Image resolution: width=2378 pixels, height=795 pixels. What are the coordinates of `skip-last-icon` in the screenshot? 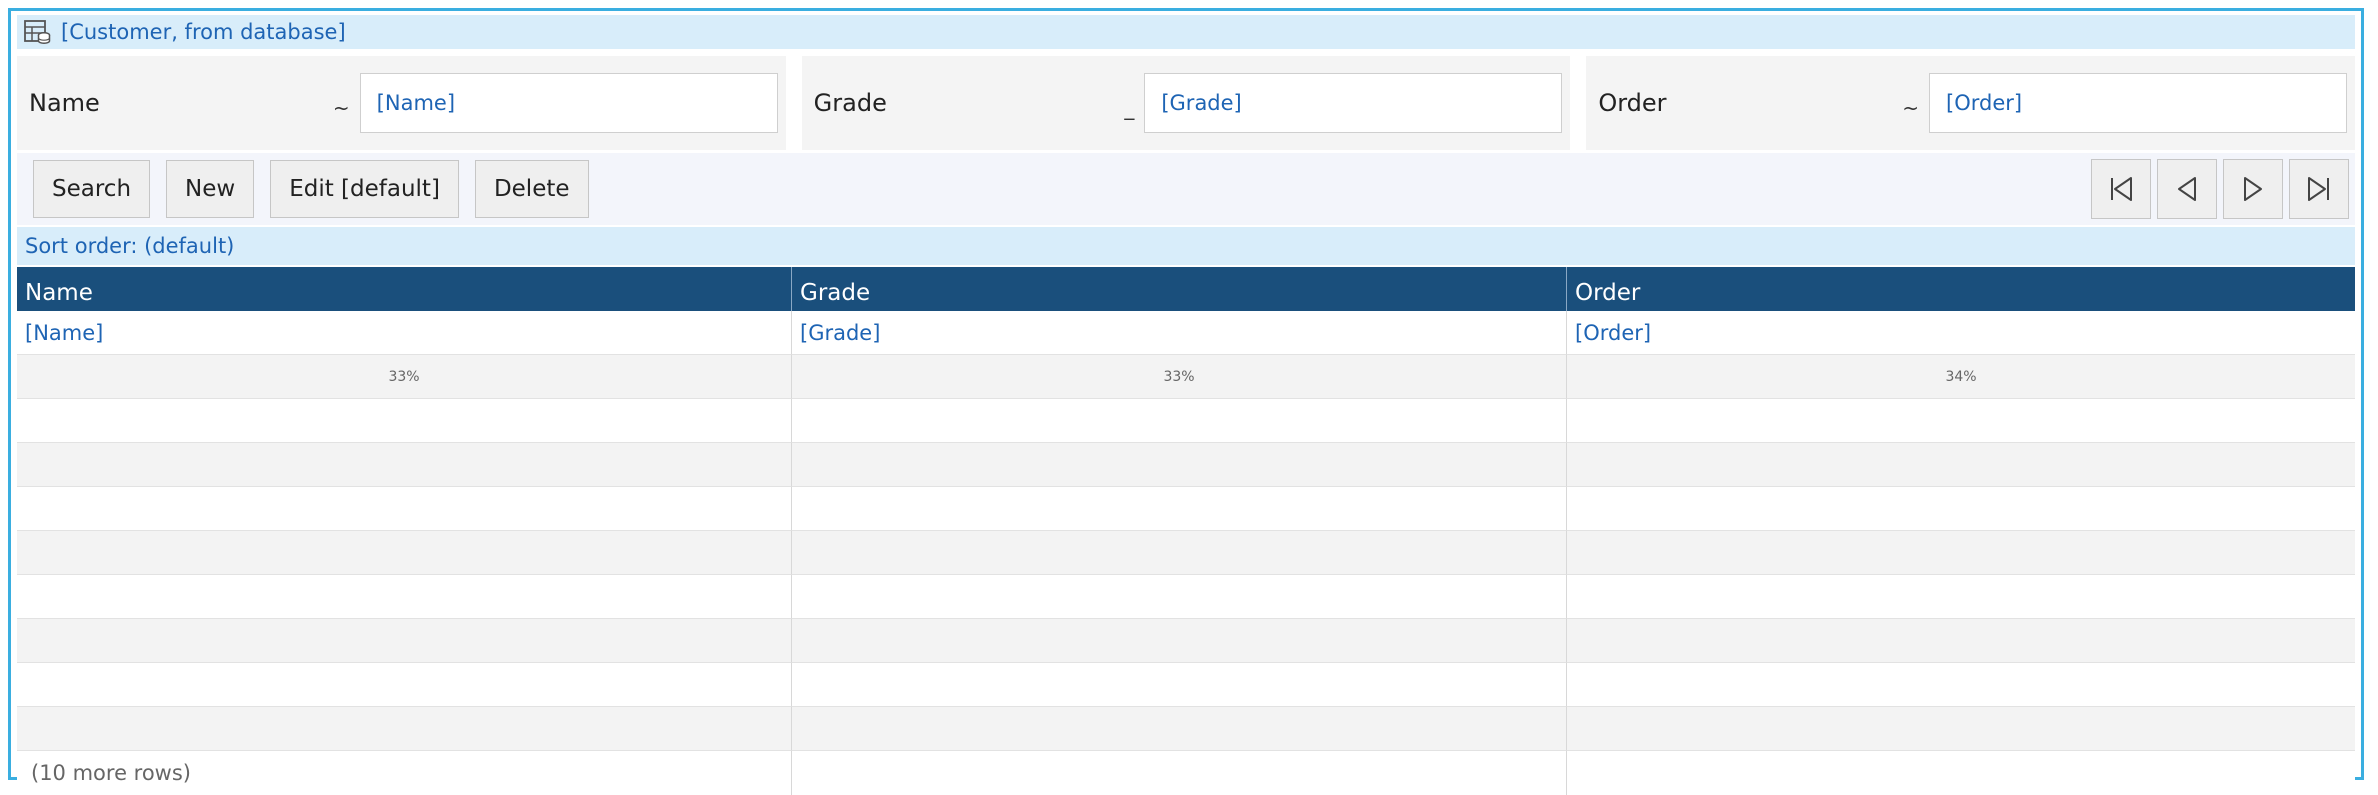 It's located at (2318, 189).